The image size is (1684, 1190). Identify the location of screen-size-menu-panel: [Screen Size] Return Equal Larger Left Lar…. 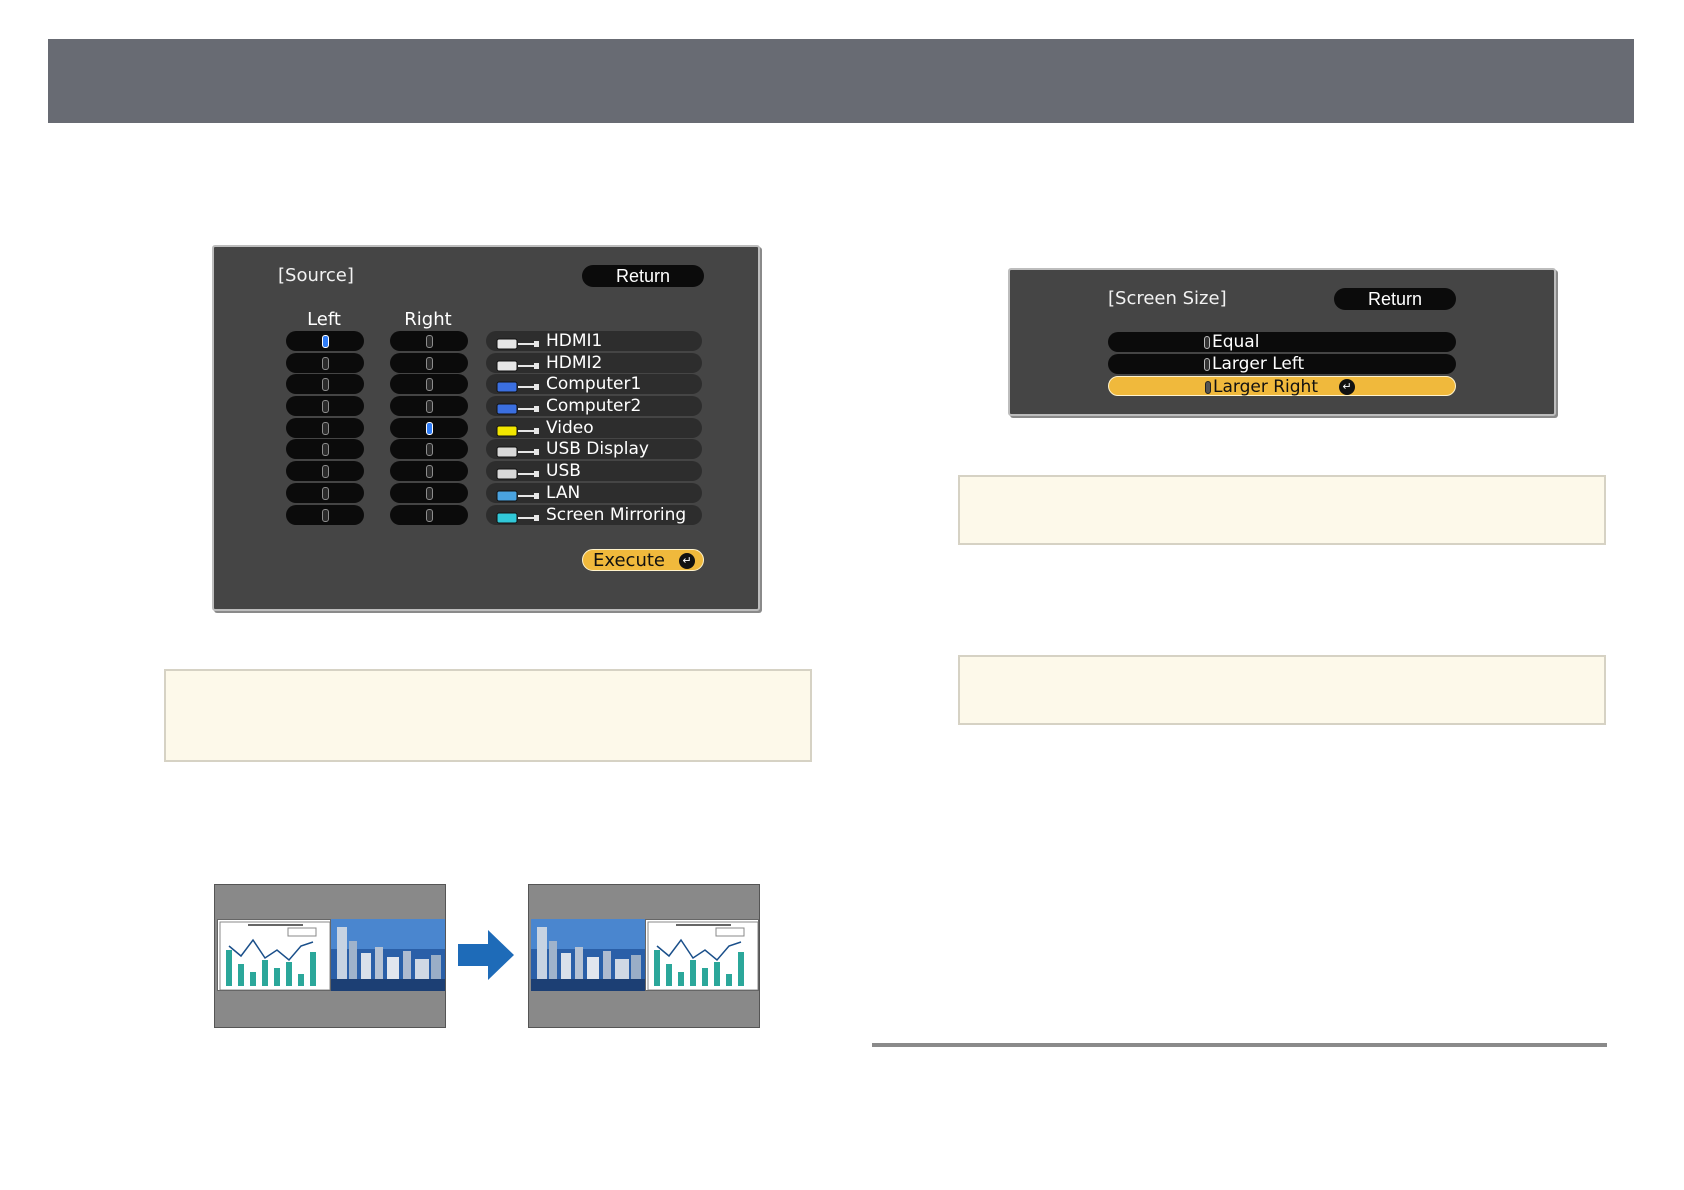
(1282, 342).